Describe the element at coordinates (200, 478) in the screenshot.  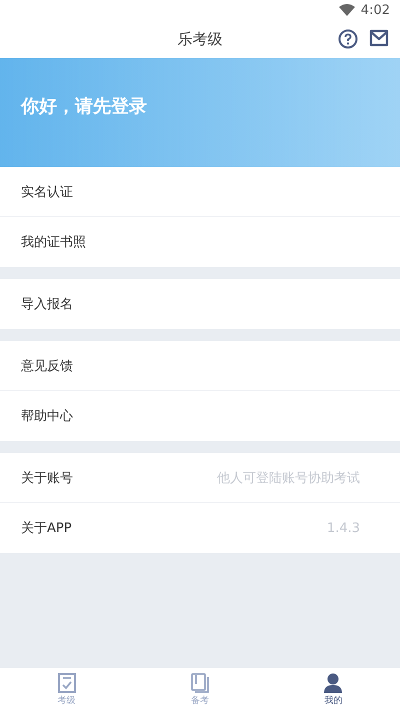
I see `menu-item: 关于账号 他人可登陆账号协助考试` at that location.